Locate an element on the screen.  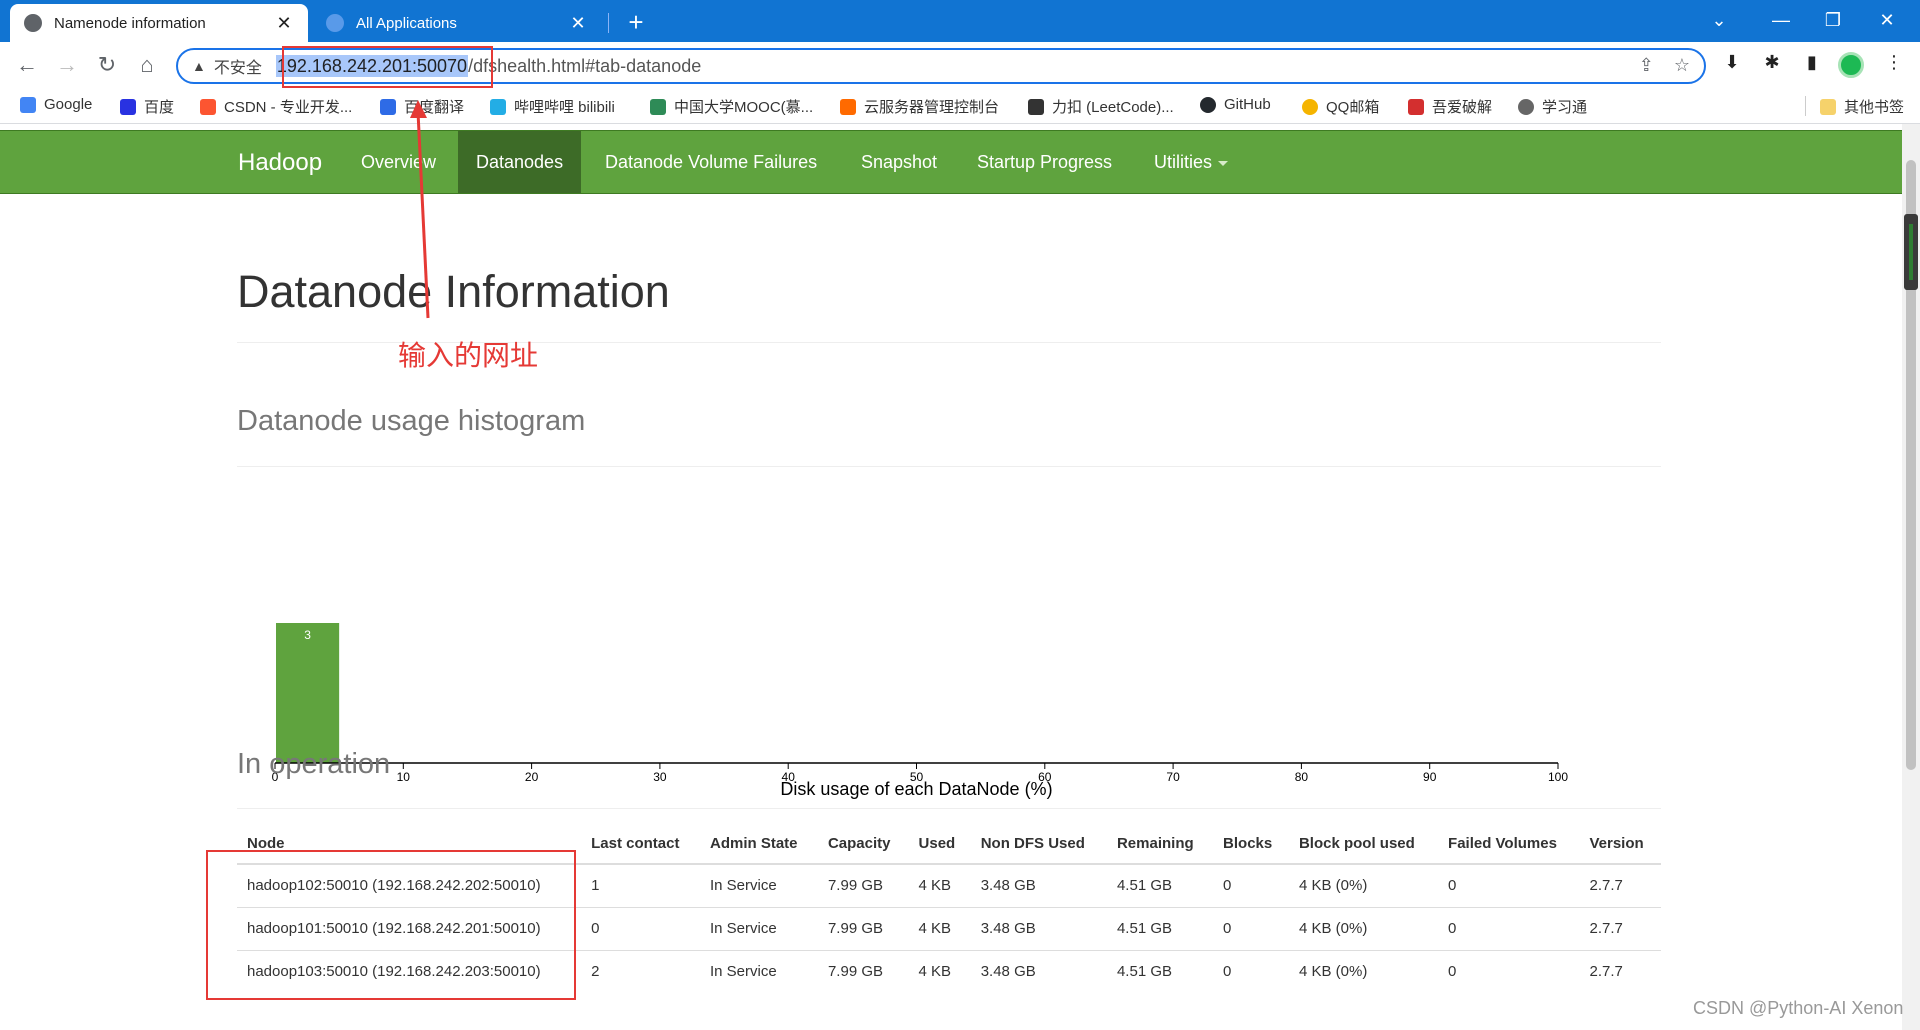
csdn-watermark: CSDN @Python-AI Xenon is located at coordinates (1798, 1008).